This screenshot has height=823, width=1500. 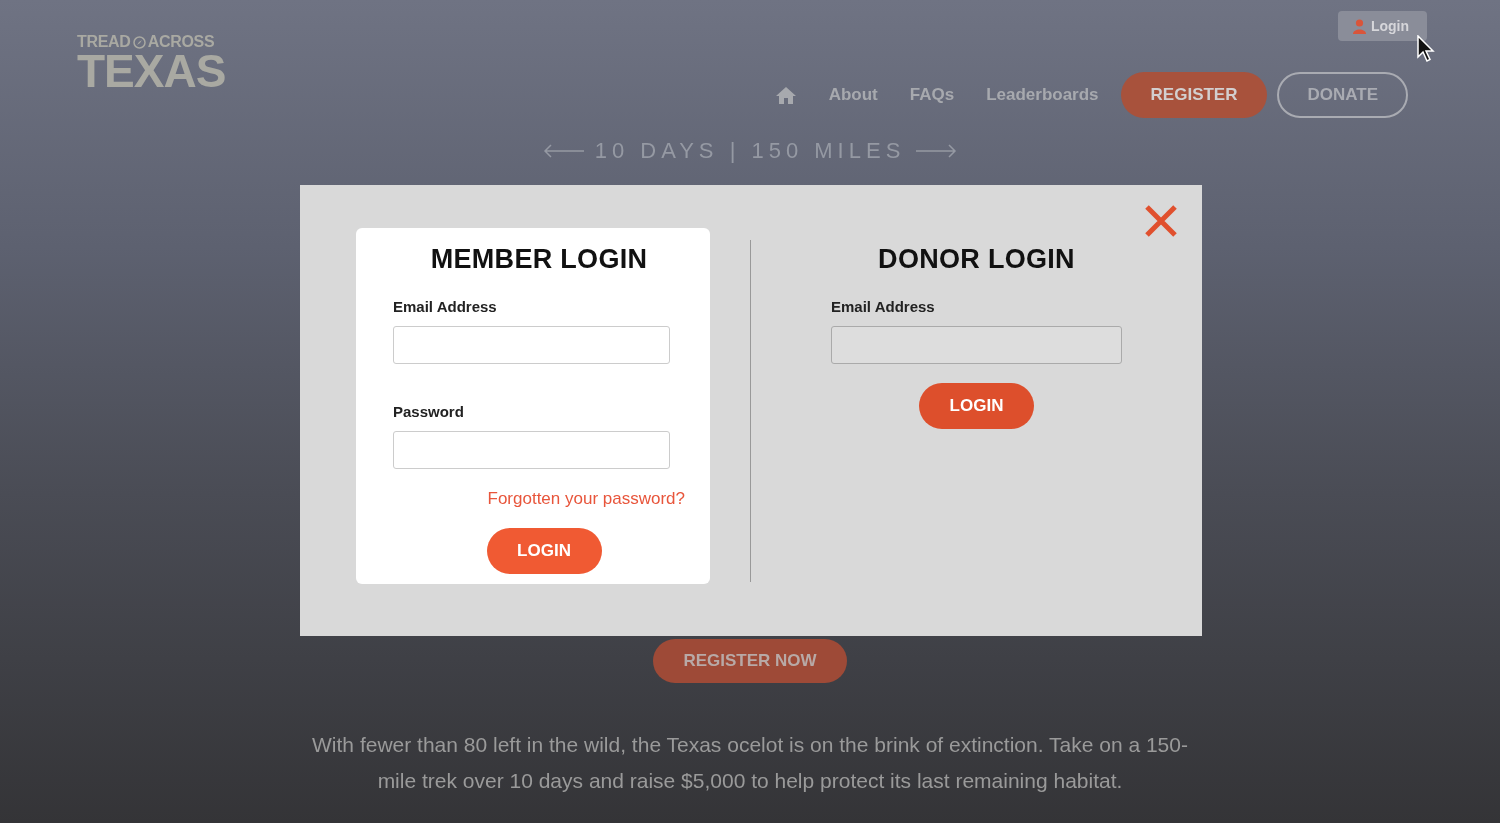 I want to click on member-login-title: MEMBER LOGIN, so click(x=539, y=259).